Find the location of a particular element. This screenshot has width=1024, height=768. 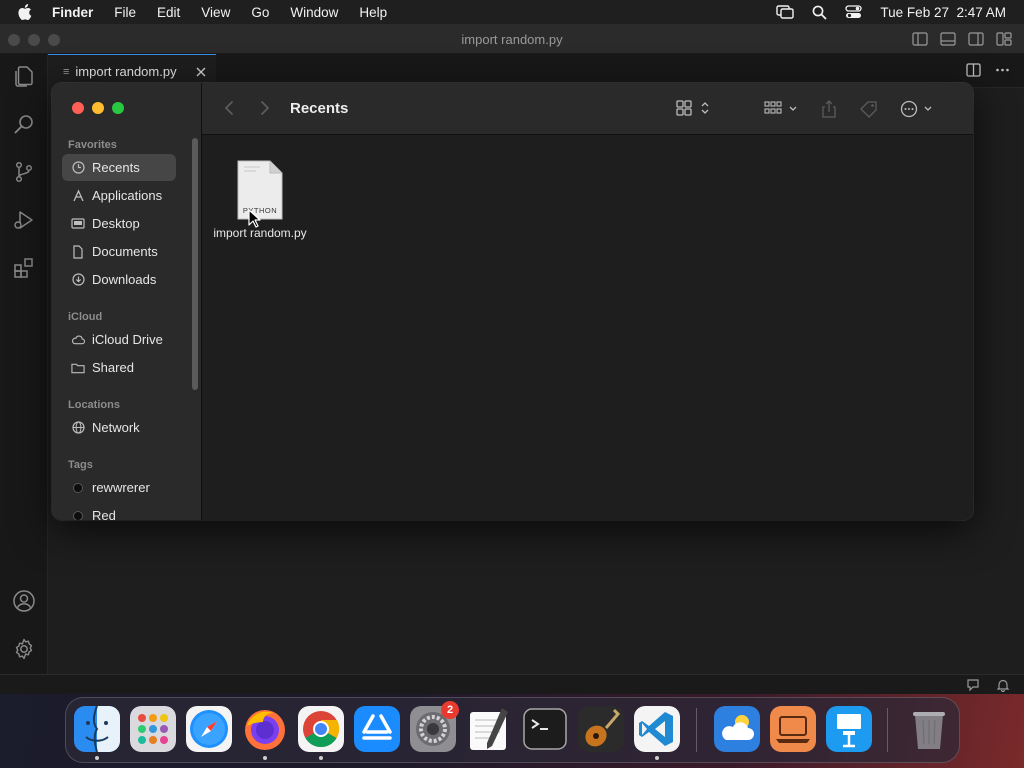

search-icon is located at coordinates (24, 124).